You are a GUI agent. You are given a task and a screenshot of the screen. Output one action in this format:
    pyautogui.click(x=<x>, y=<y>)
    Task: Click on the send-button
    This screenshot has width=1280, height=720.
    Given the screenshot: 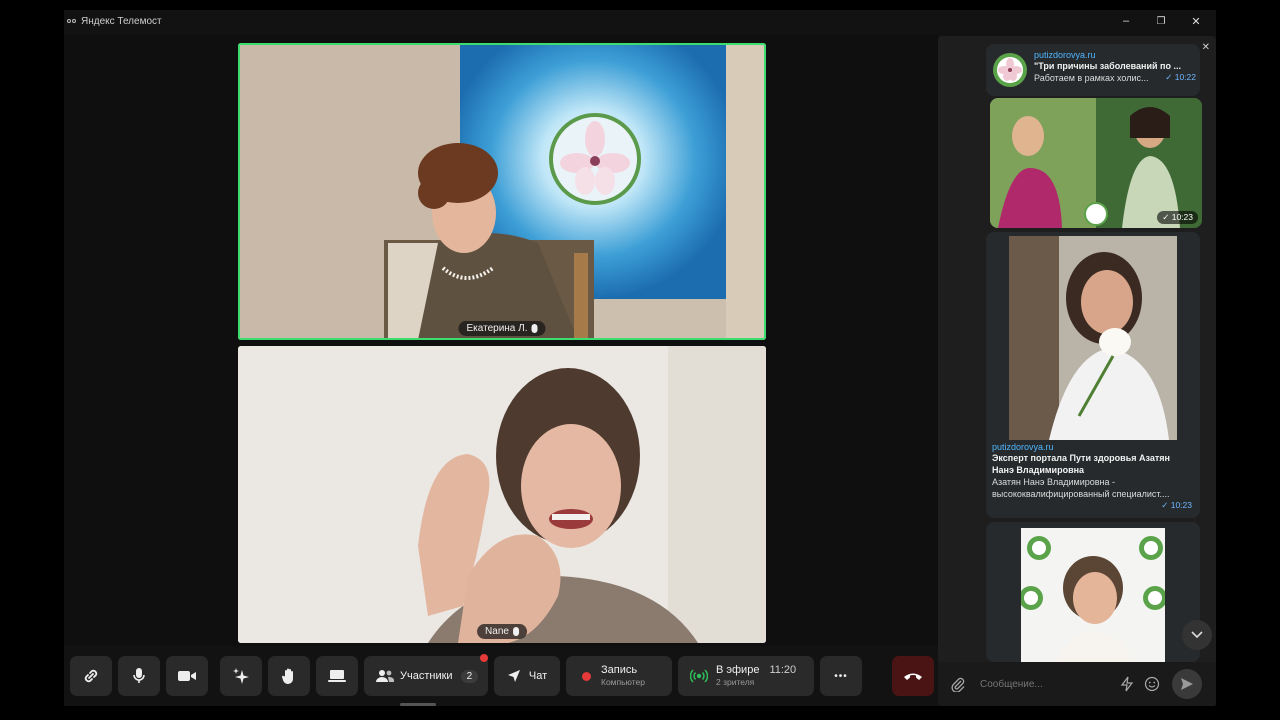 What is the action you would take?
    pyautogui.click(x=1187, y=684)
    